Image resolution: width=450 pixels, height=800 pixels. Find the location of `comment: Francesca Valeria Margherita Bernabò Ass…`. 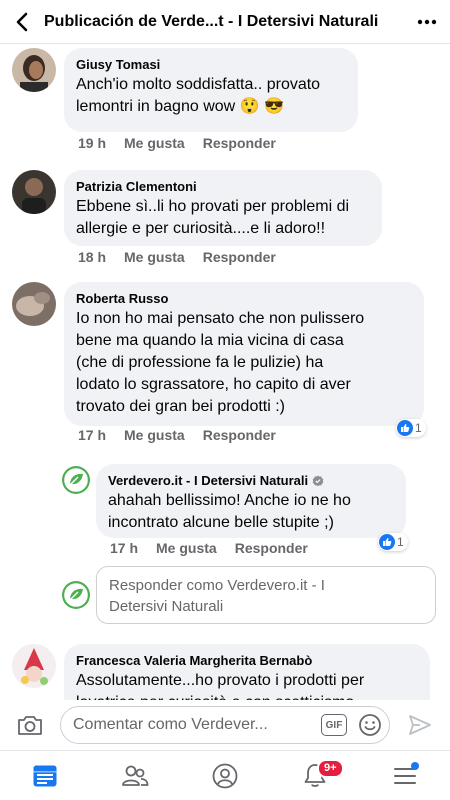

comment: Francesca Valeria Margherita Bernabò Ass… is located at coordinates (221, 672).